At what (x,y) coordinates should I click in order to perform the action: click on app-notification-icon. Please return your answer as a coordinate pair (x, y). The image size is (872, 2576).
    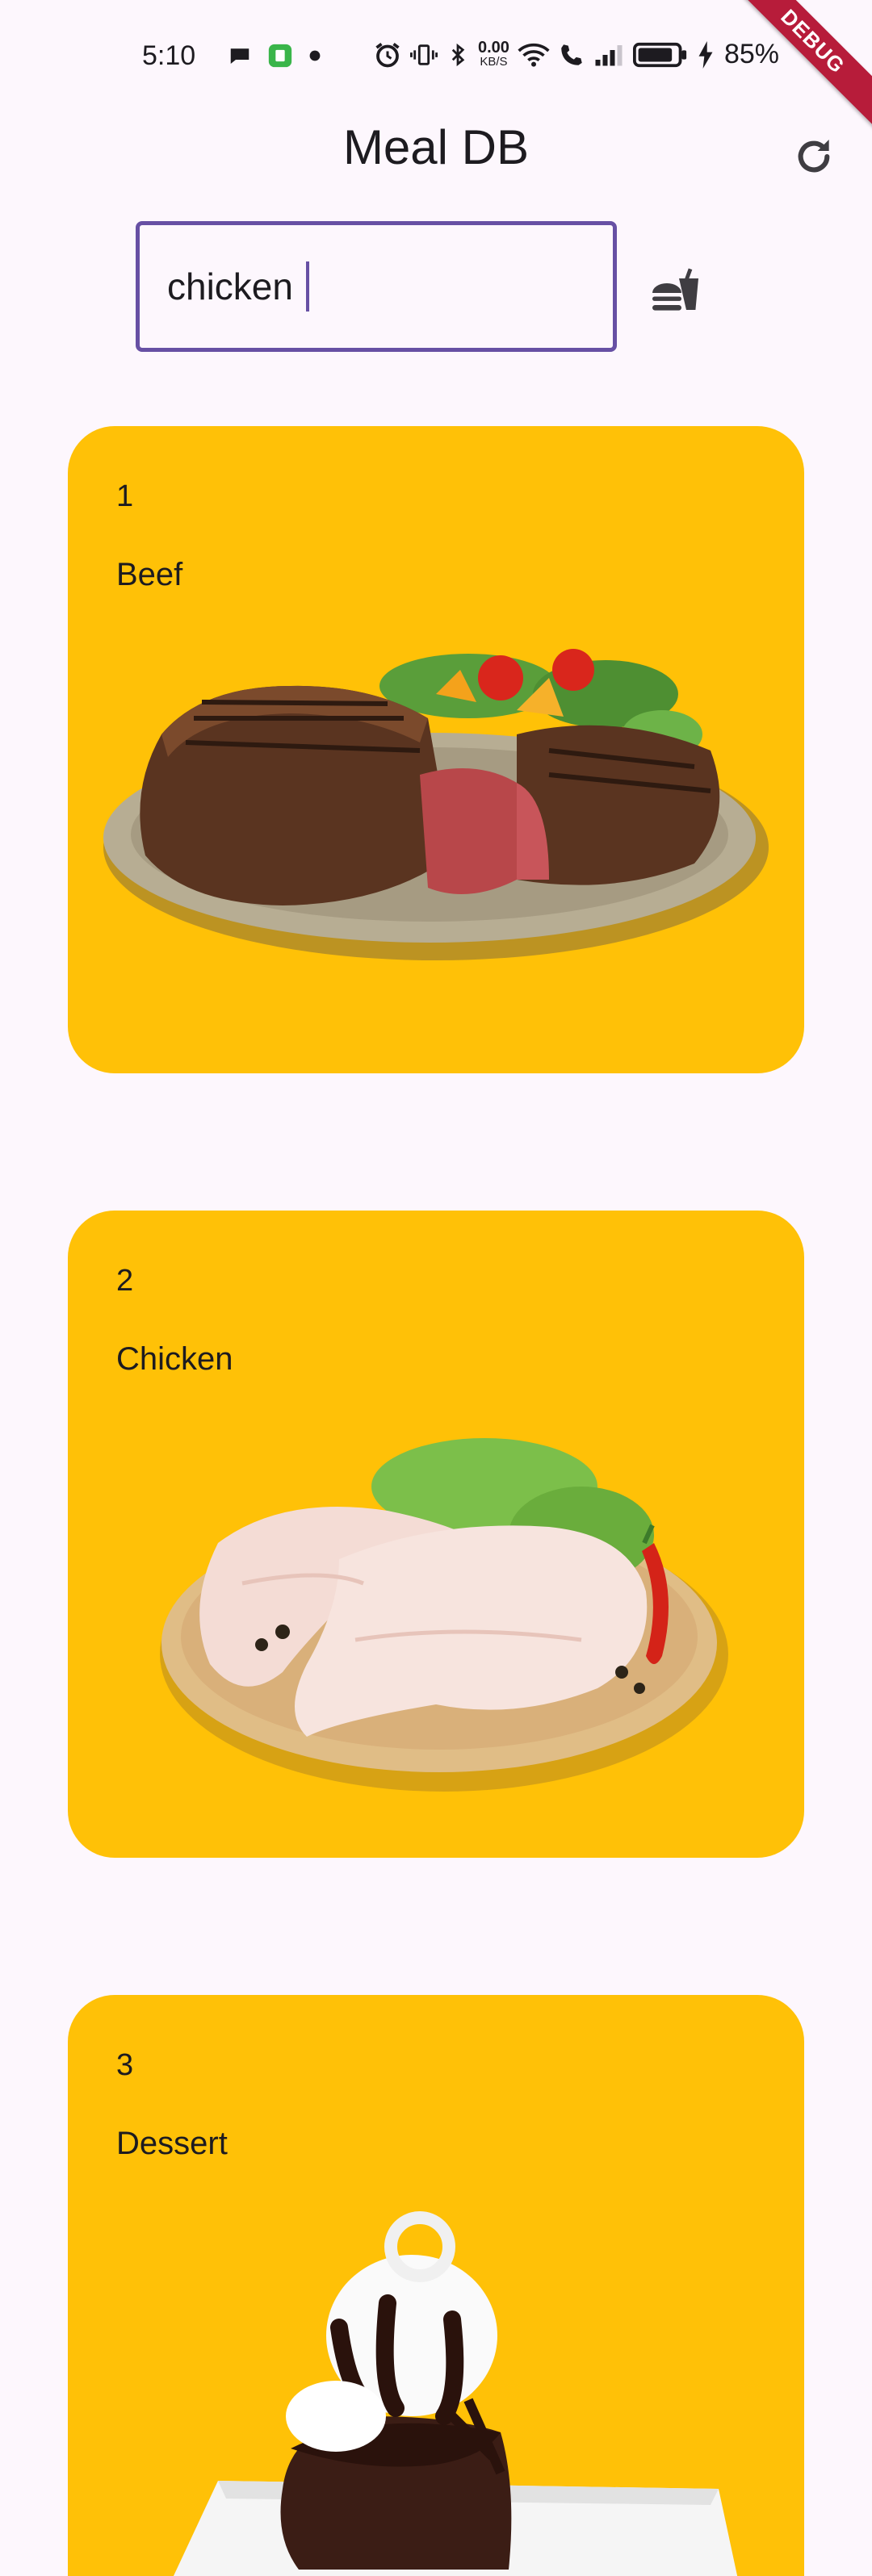
    Looking at the image, I should click on (280, 56).